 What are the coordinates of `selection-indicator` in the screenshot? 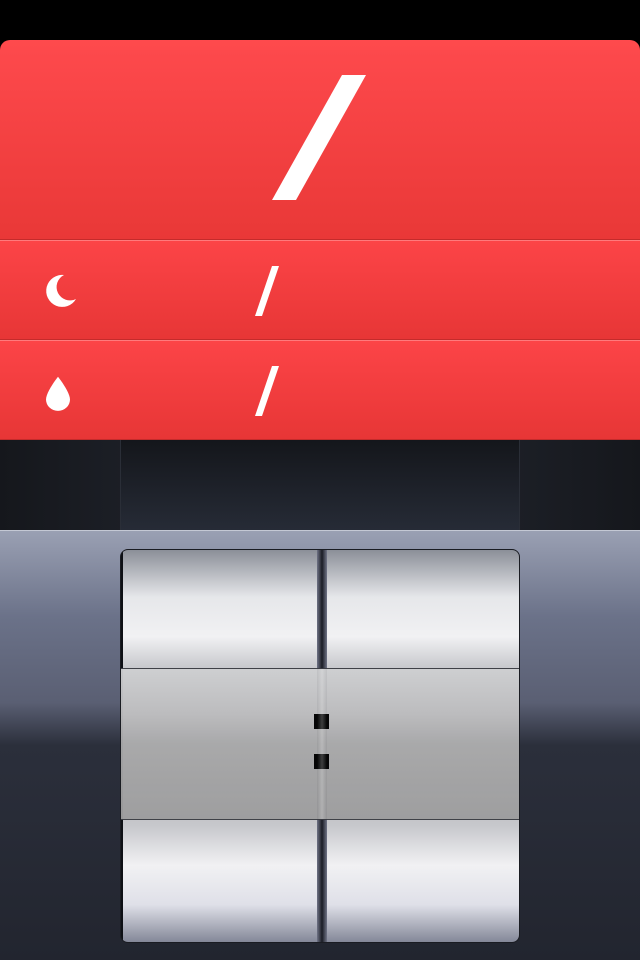 It's located at (320, 744).